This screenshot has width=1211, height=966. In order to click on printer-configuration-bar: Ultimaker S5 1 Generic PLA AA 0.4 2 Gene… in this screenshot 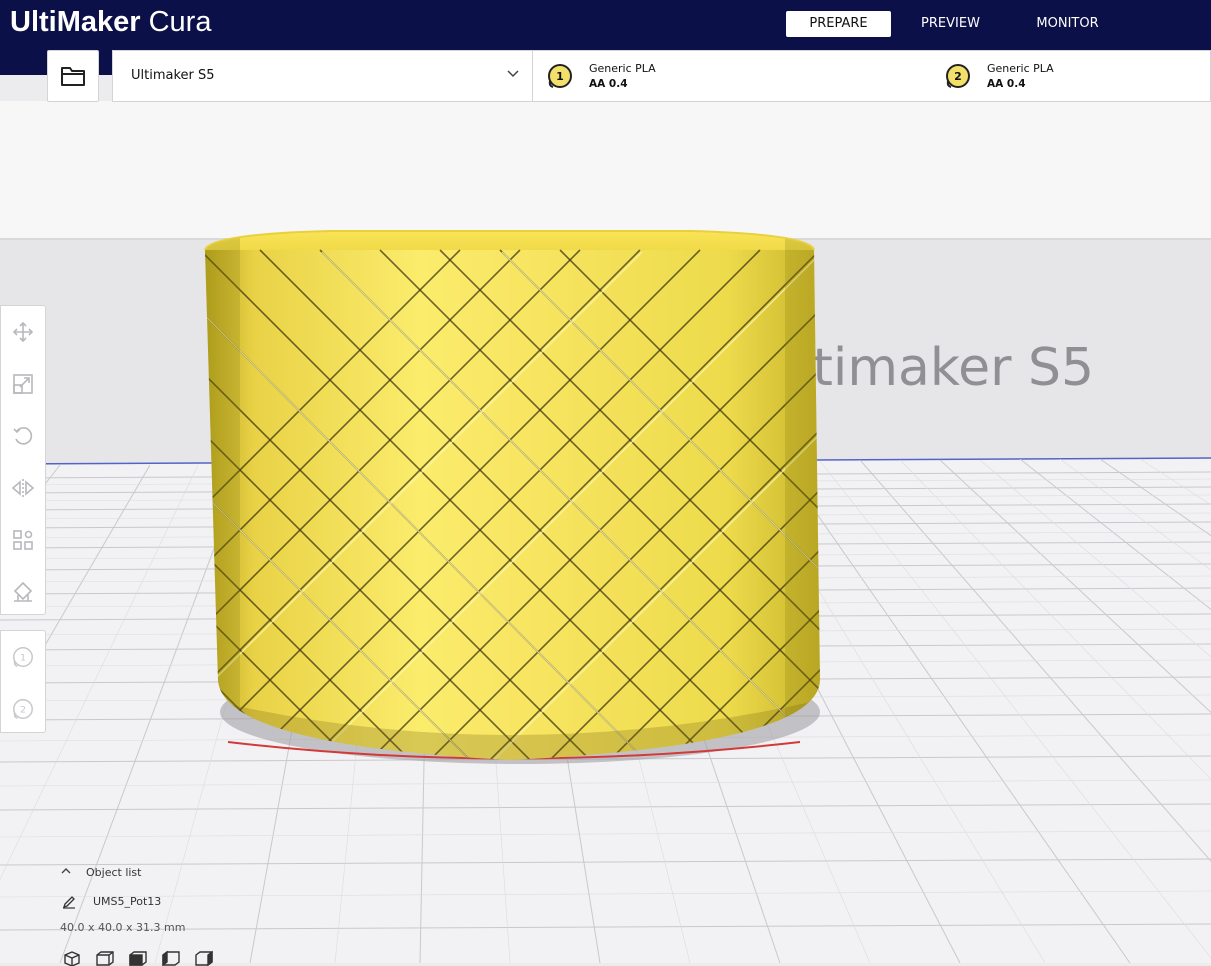, I will do `click(661, 76)`.